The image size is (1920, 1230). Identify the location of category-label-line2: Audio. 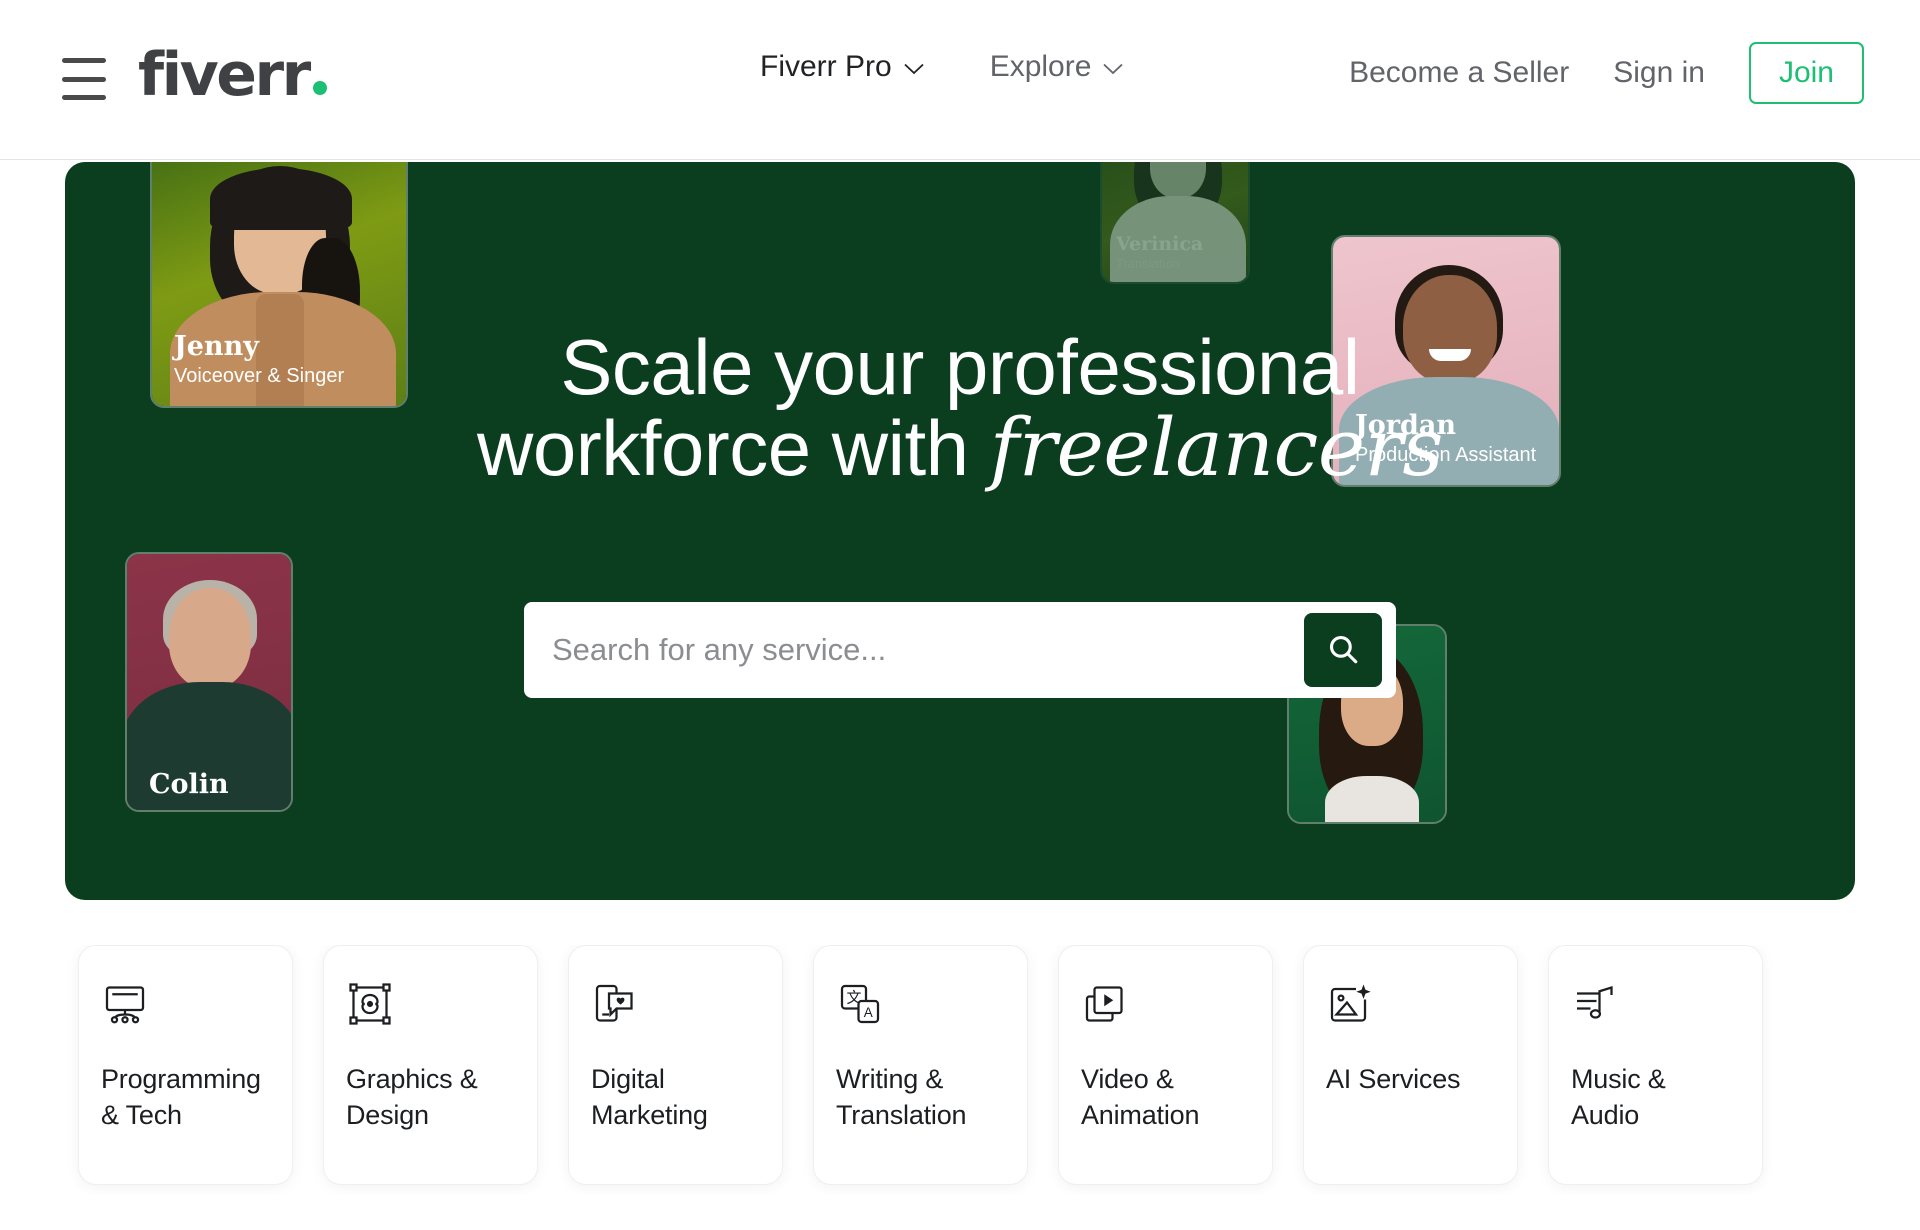
(1605, 1114).